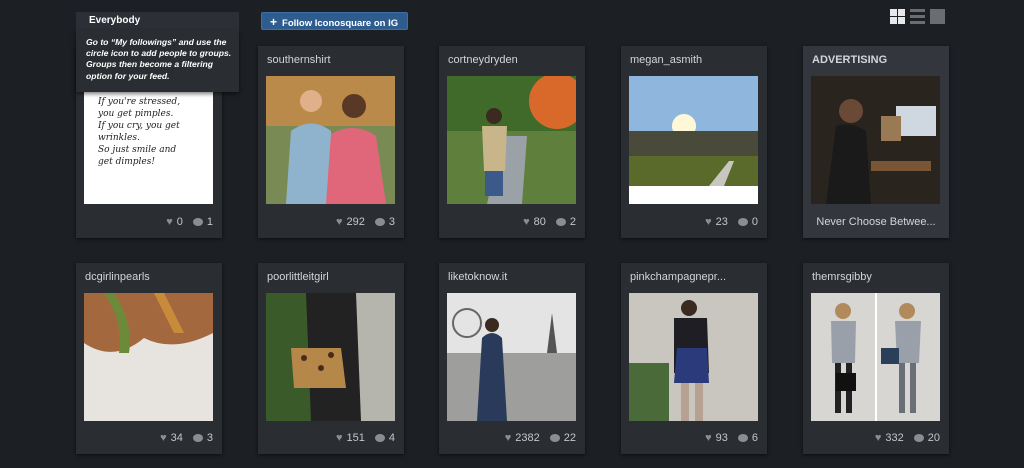 This screenshot has width=1024, height=468. What do you see at coordinates (754, 222) in the screenshot?
I see `comment-count: 0` at bounding box center [754, 222].